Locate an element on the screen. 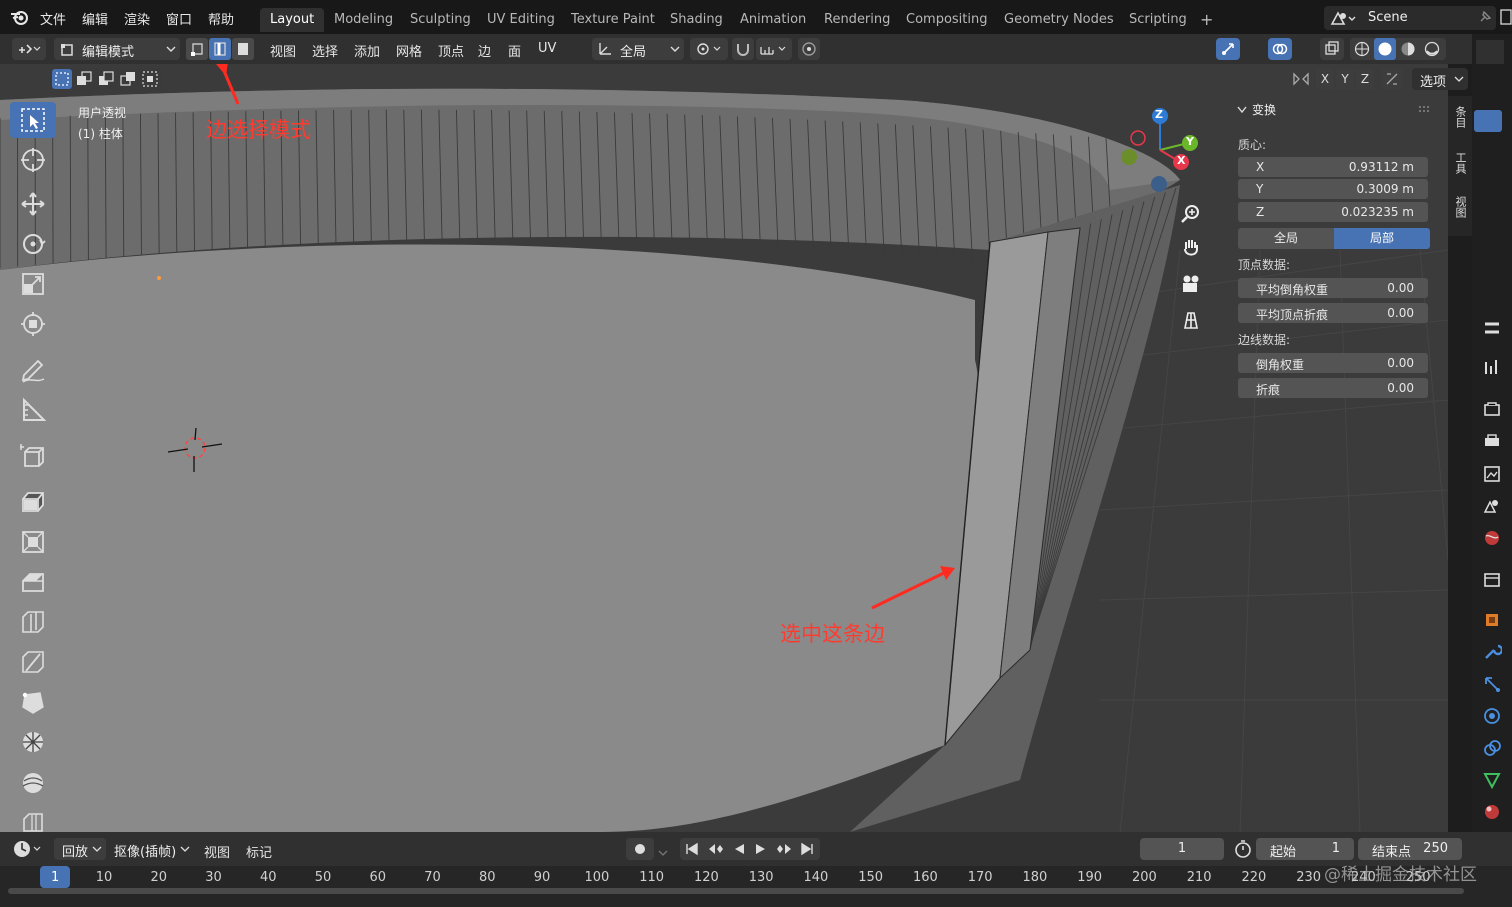 Image resolution: width=1512 pixels, height=907 pixels. new-scene-icon is located at coordinates (1506, 19).